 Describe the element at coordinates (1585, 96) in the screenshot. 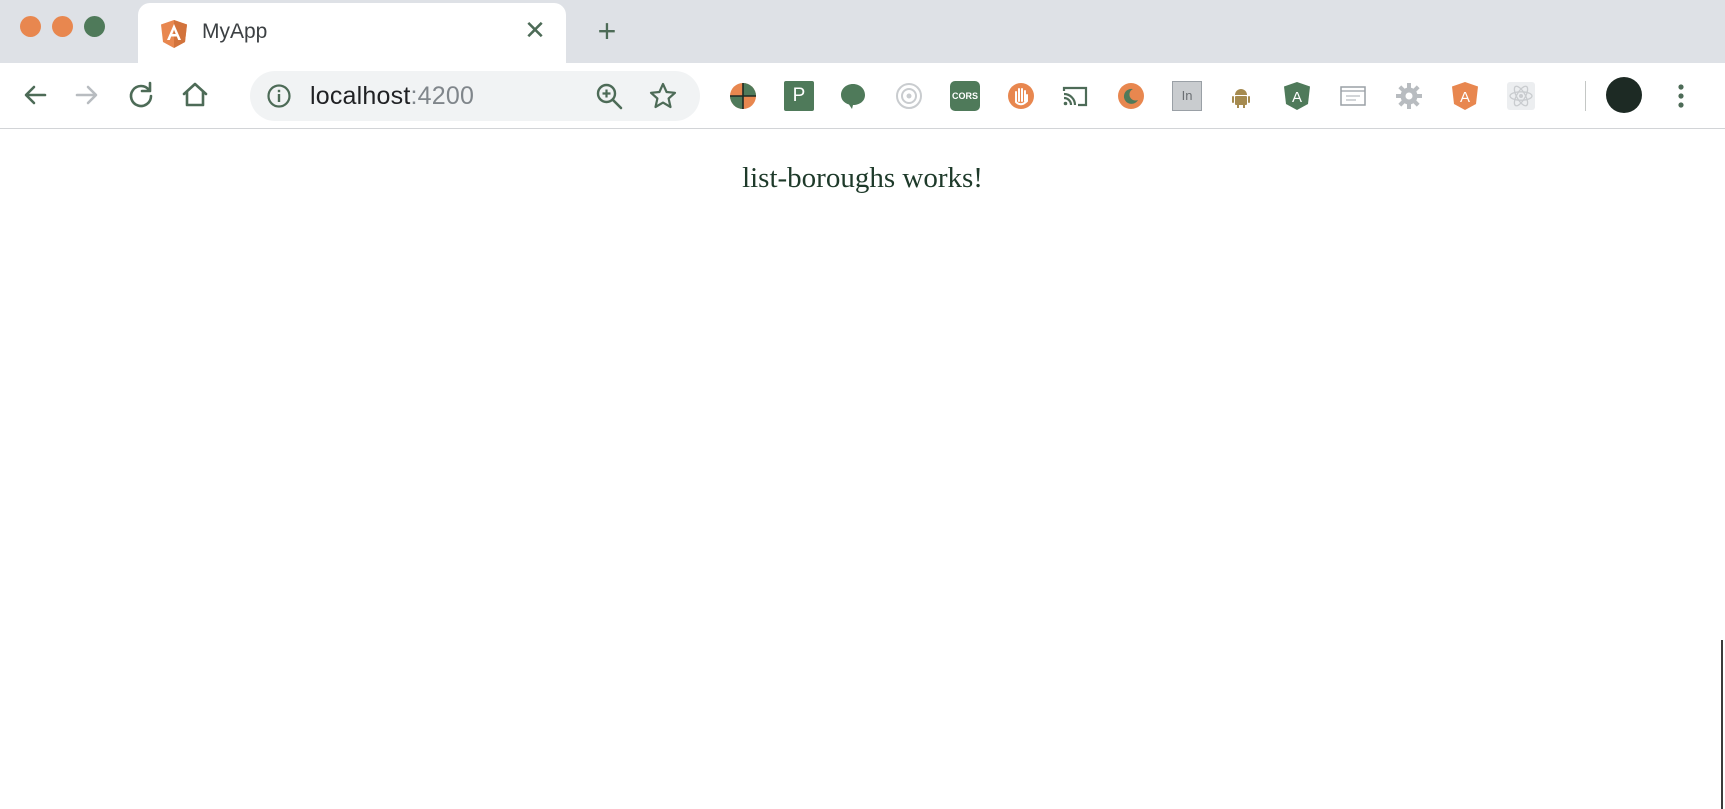

I see `toolbar-separator` at that location.